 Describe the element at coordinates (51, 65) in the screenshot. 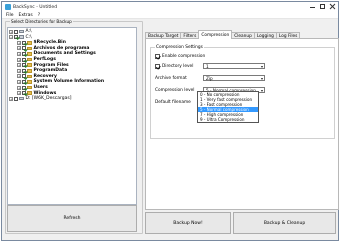

I see `tree-item-label: Program Files` at that location.